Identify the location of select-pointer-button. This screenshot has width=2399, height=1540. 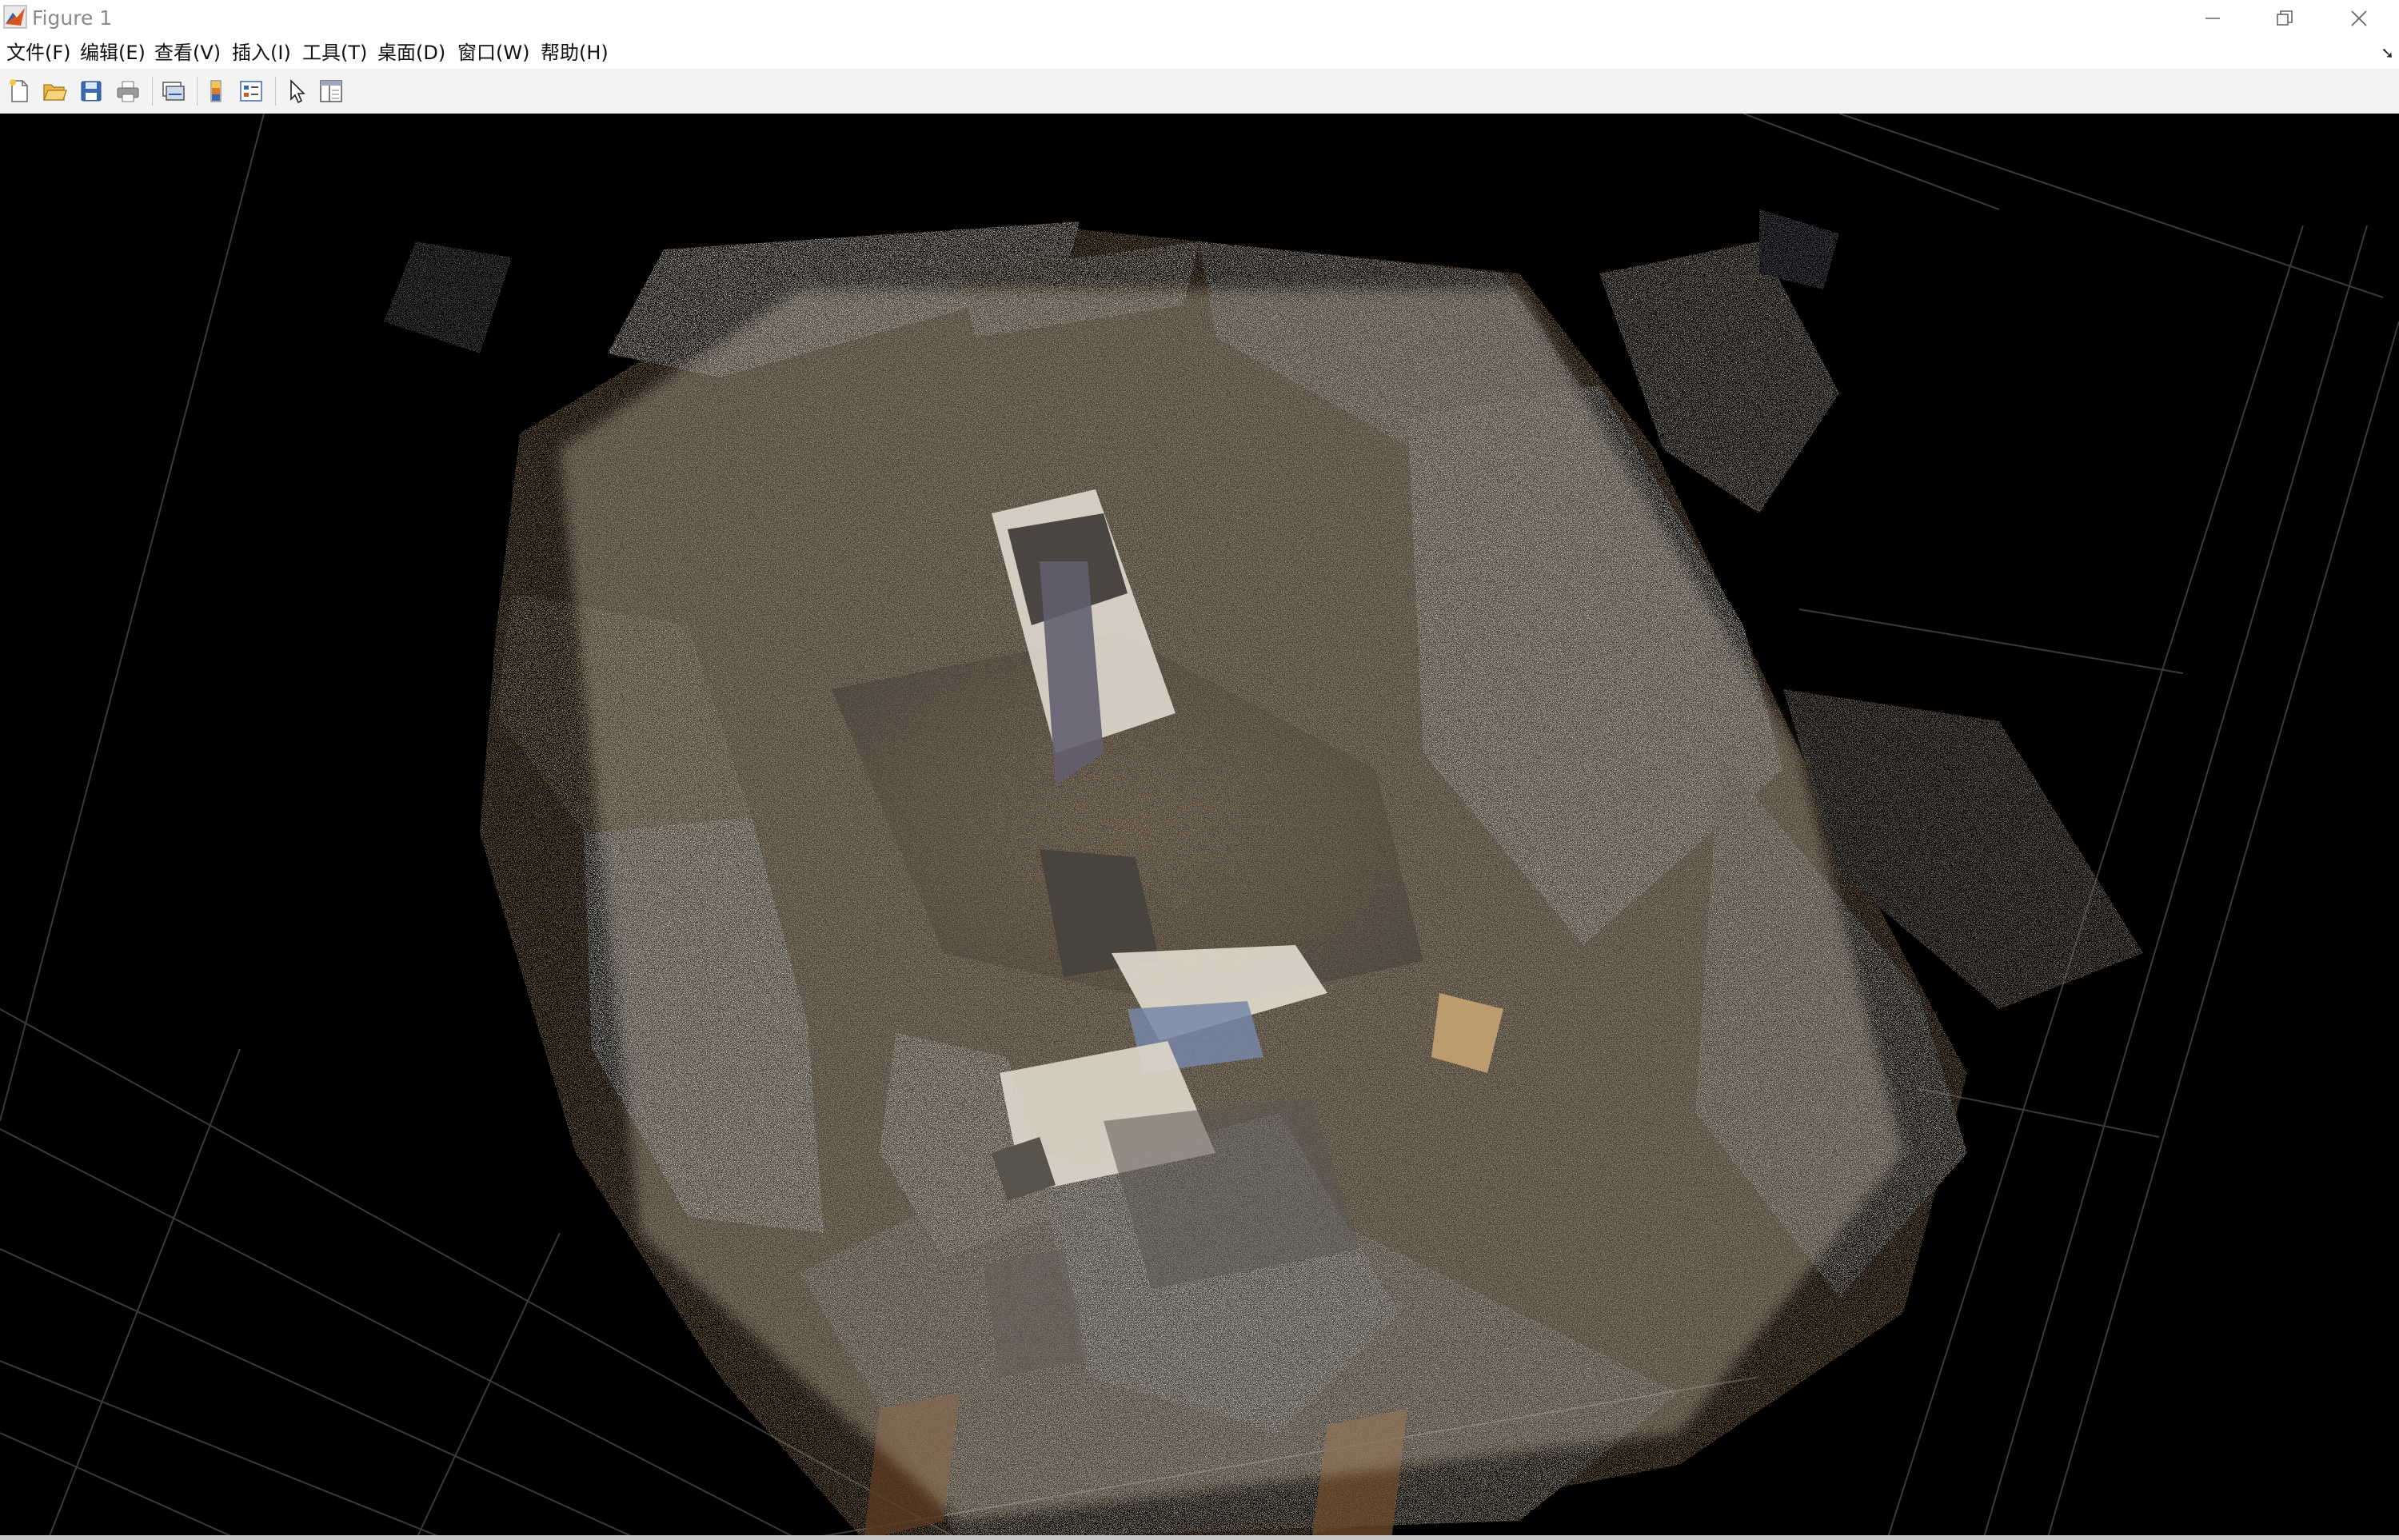
(297, 91).